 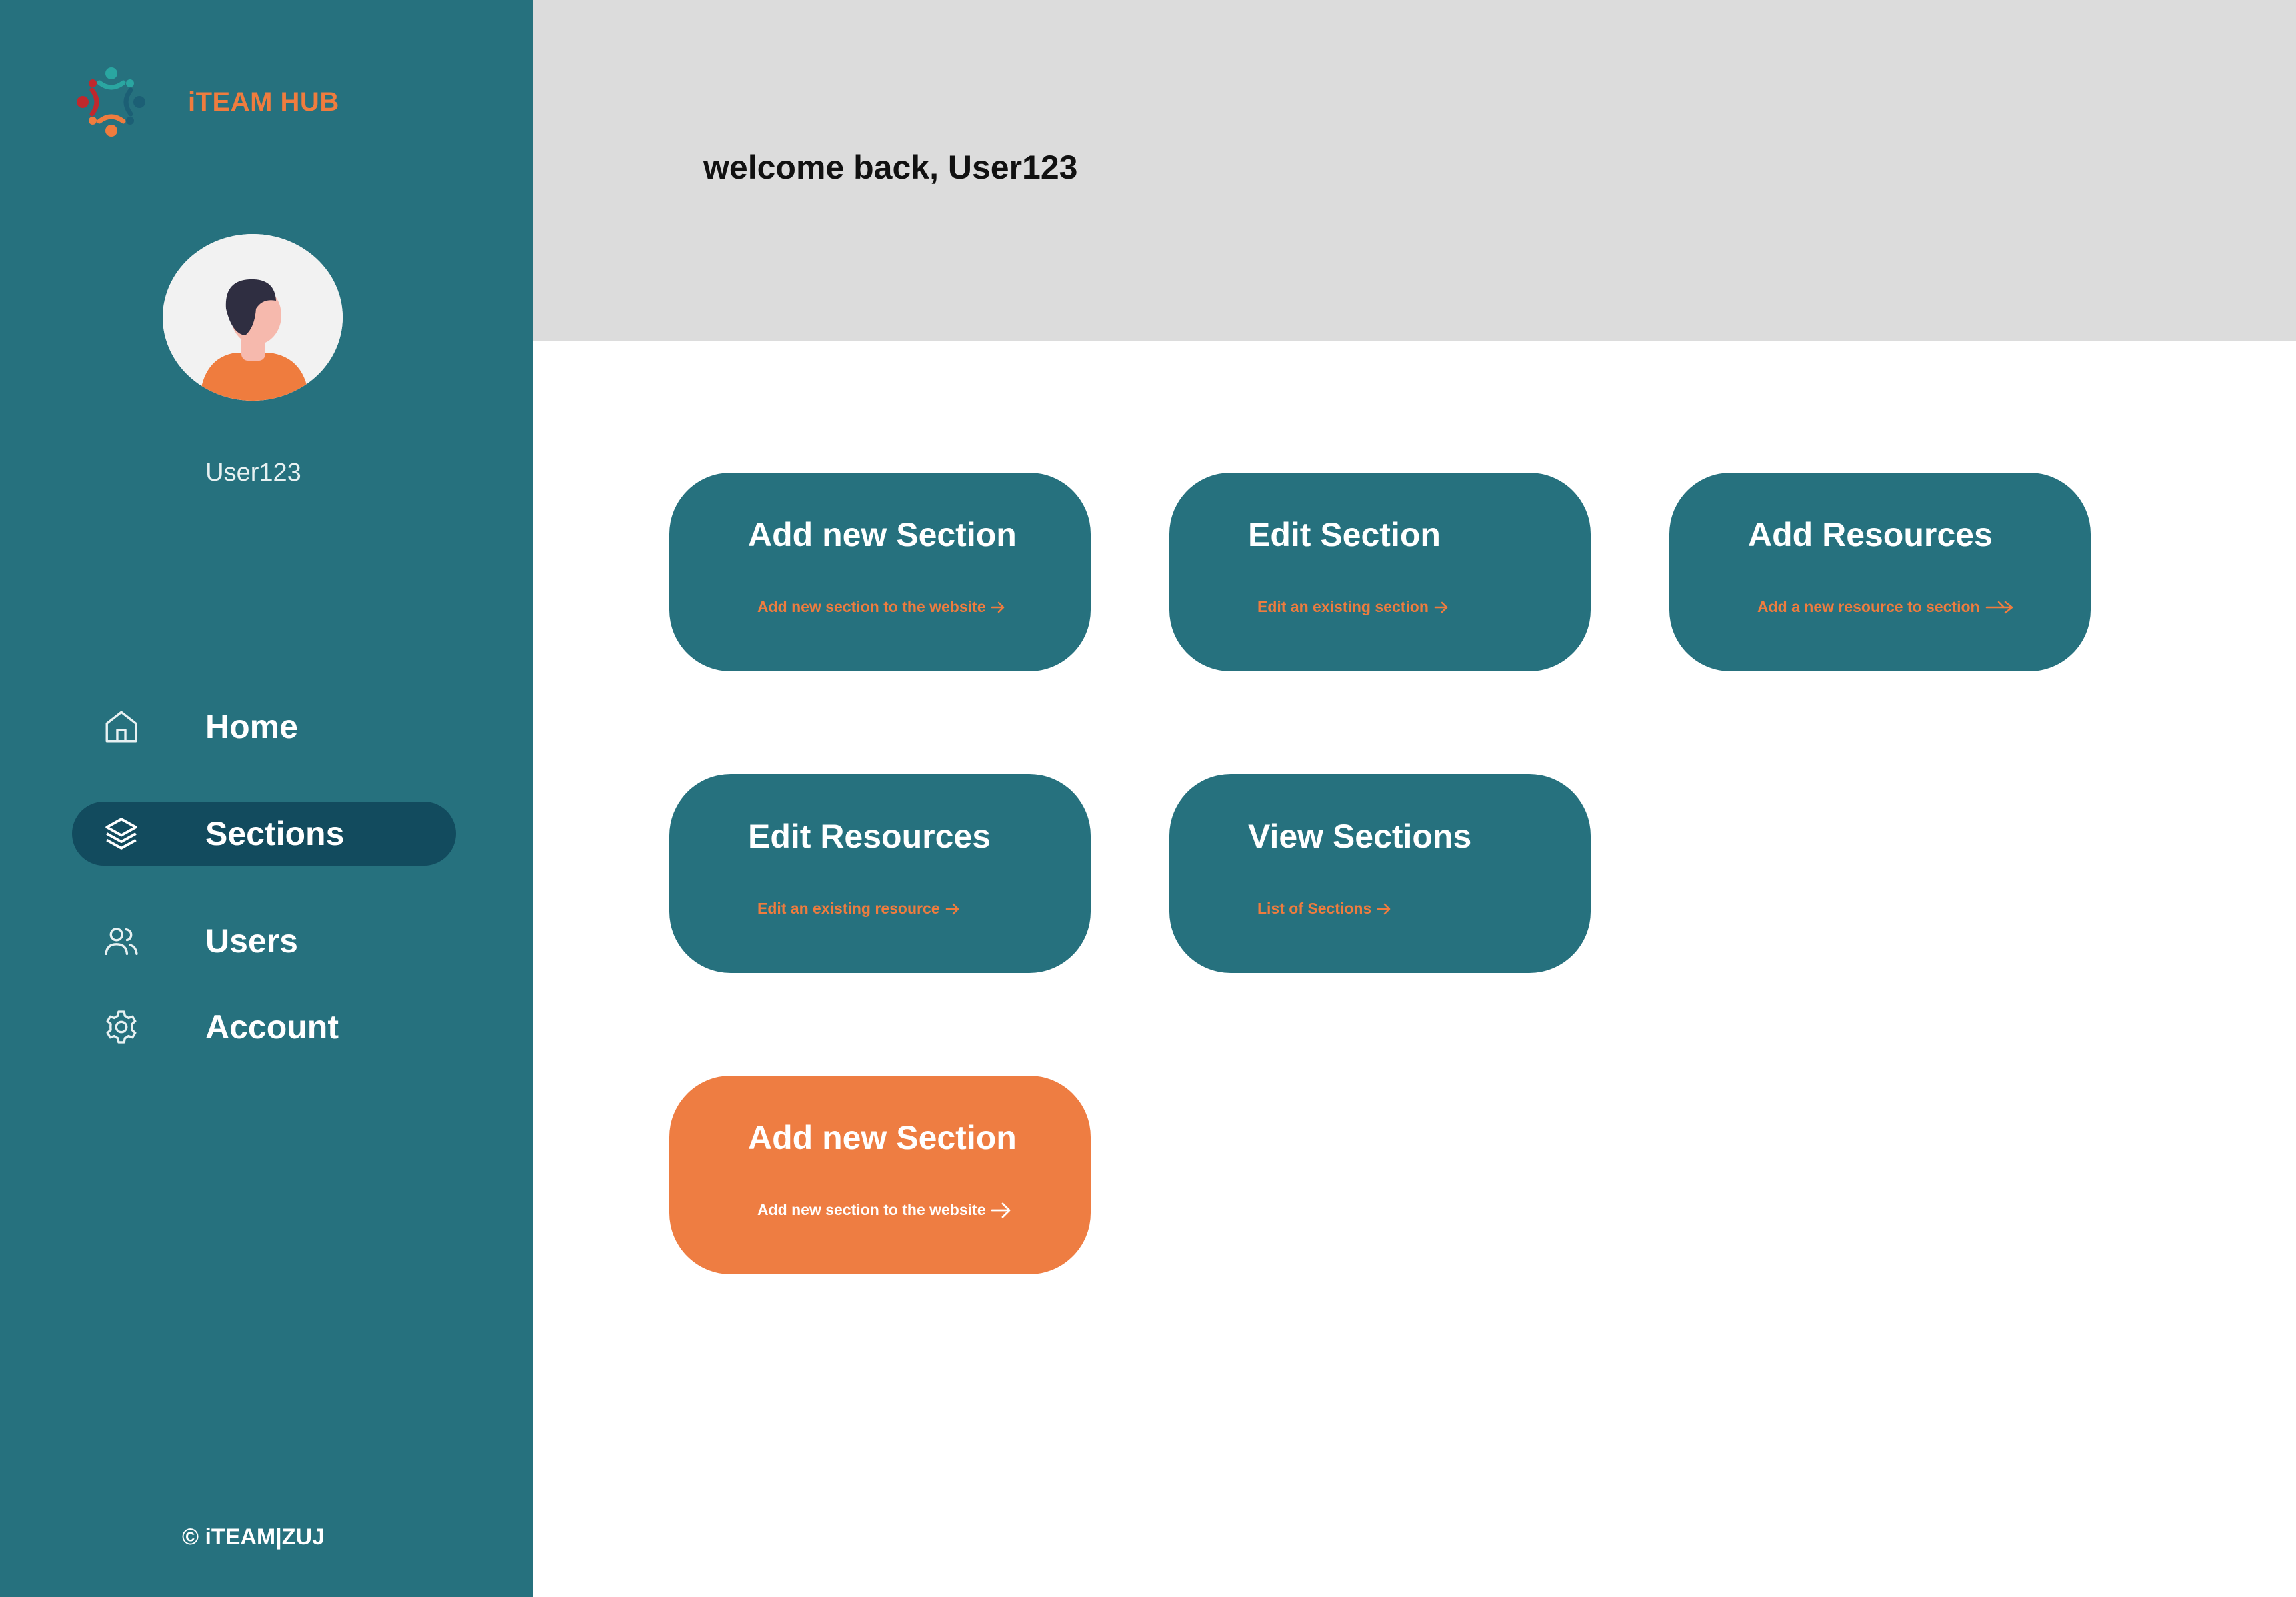 I want to click on card-link: Edit an existing section, so click(x=1353, y=607).